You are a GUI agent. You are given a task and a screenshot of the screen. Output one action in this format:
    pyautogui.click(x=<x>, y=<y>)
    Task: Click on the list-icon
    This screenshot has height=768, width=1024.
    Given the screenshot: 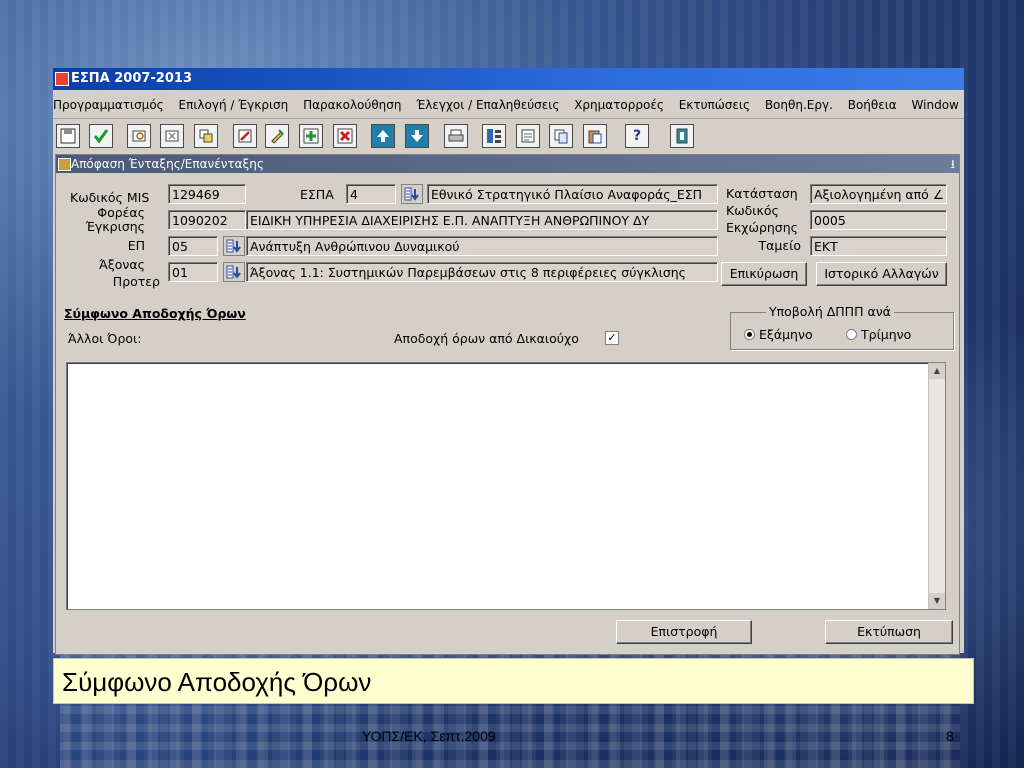 What is the action you would take?
    pyautogui.click(x=494, y=136)
    